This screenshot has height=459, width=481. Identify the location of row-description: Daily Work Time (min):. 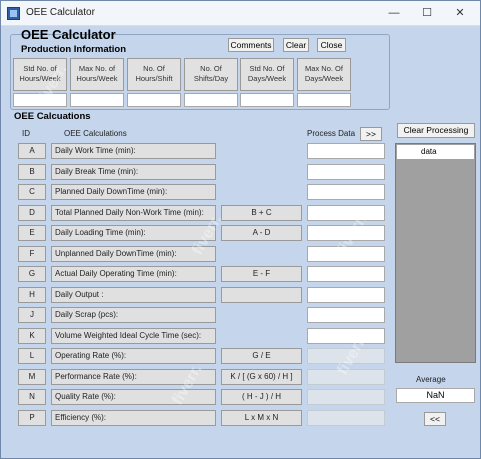
(133, 151).